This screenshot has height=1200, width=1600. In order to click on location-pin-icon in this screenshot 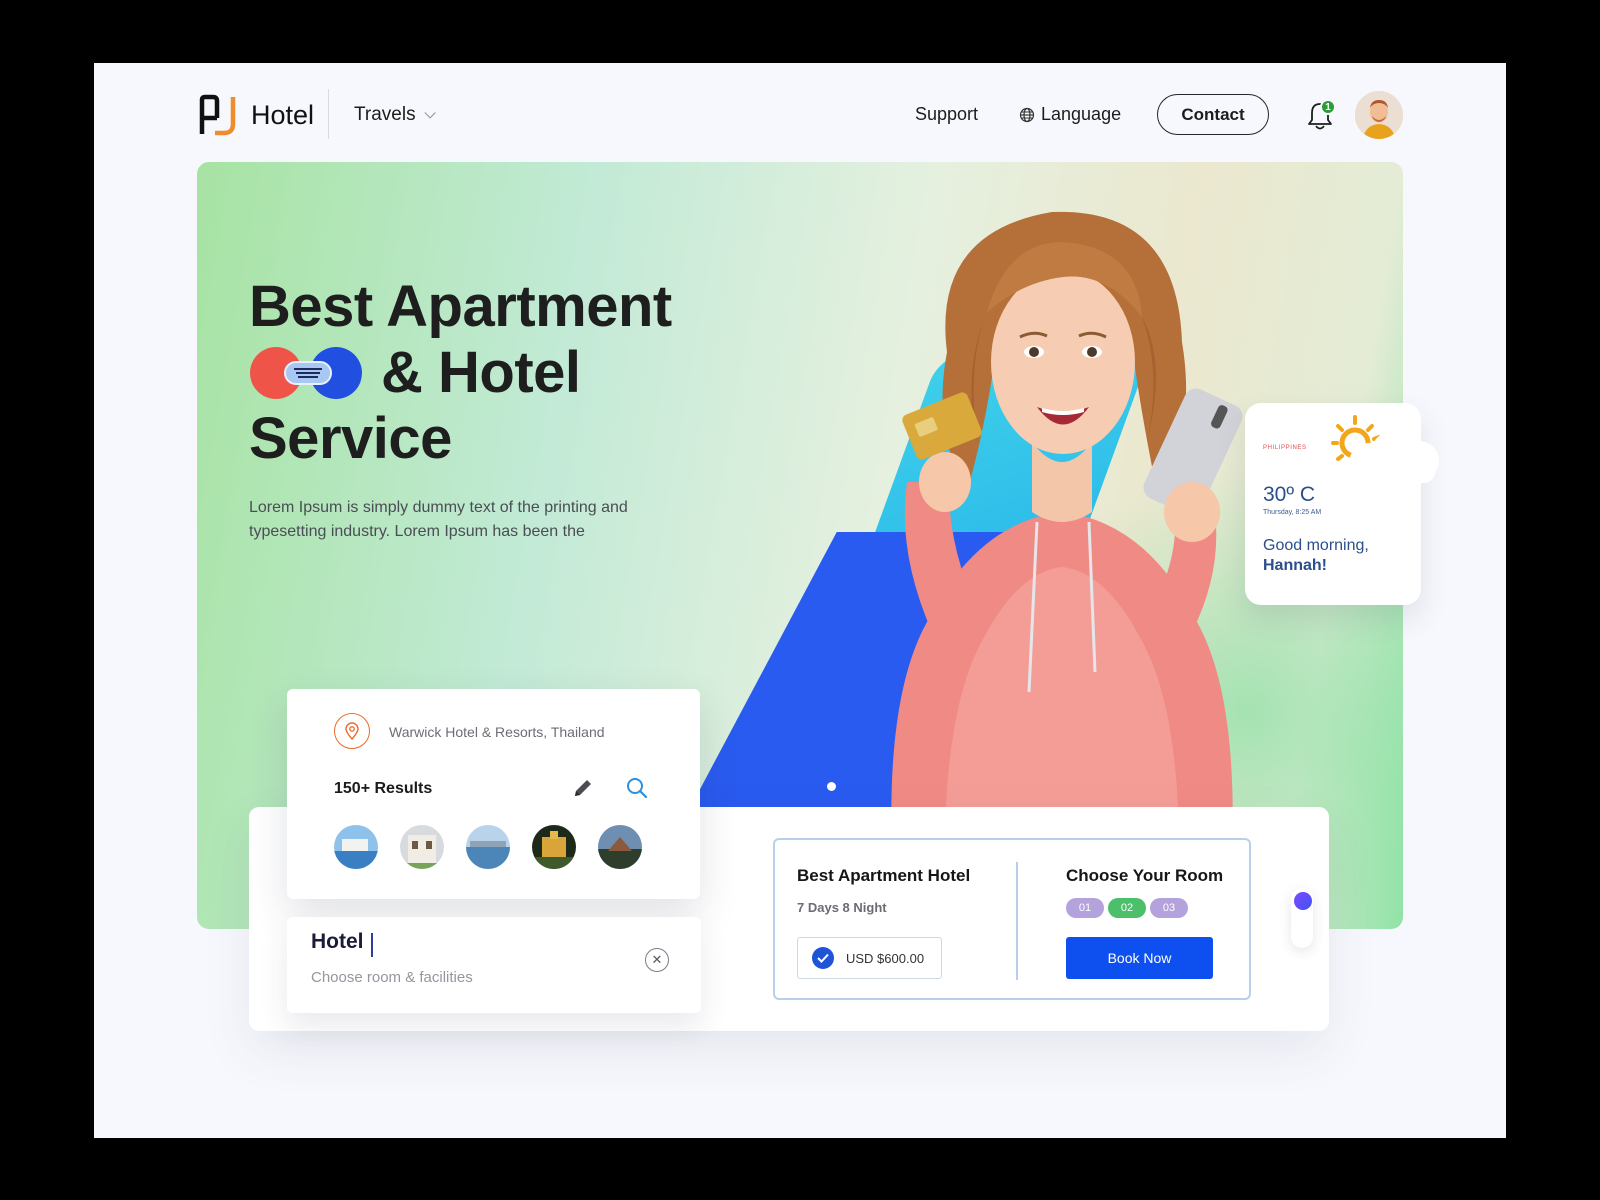, I will do `click(352, 731)`.